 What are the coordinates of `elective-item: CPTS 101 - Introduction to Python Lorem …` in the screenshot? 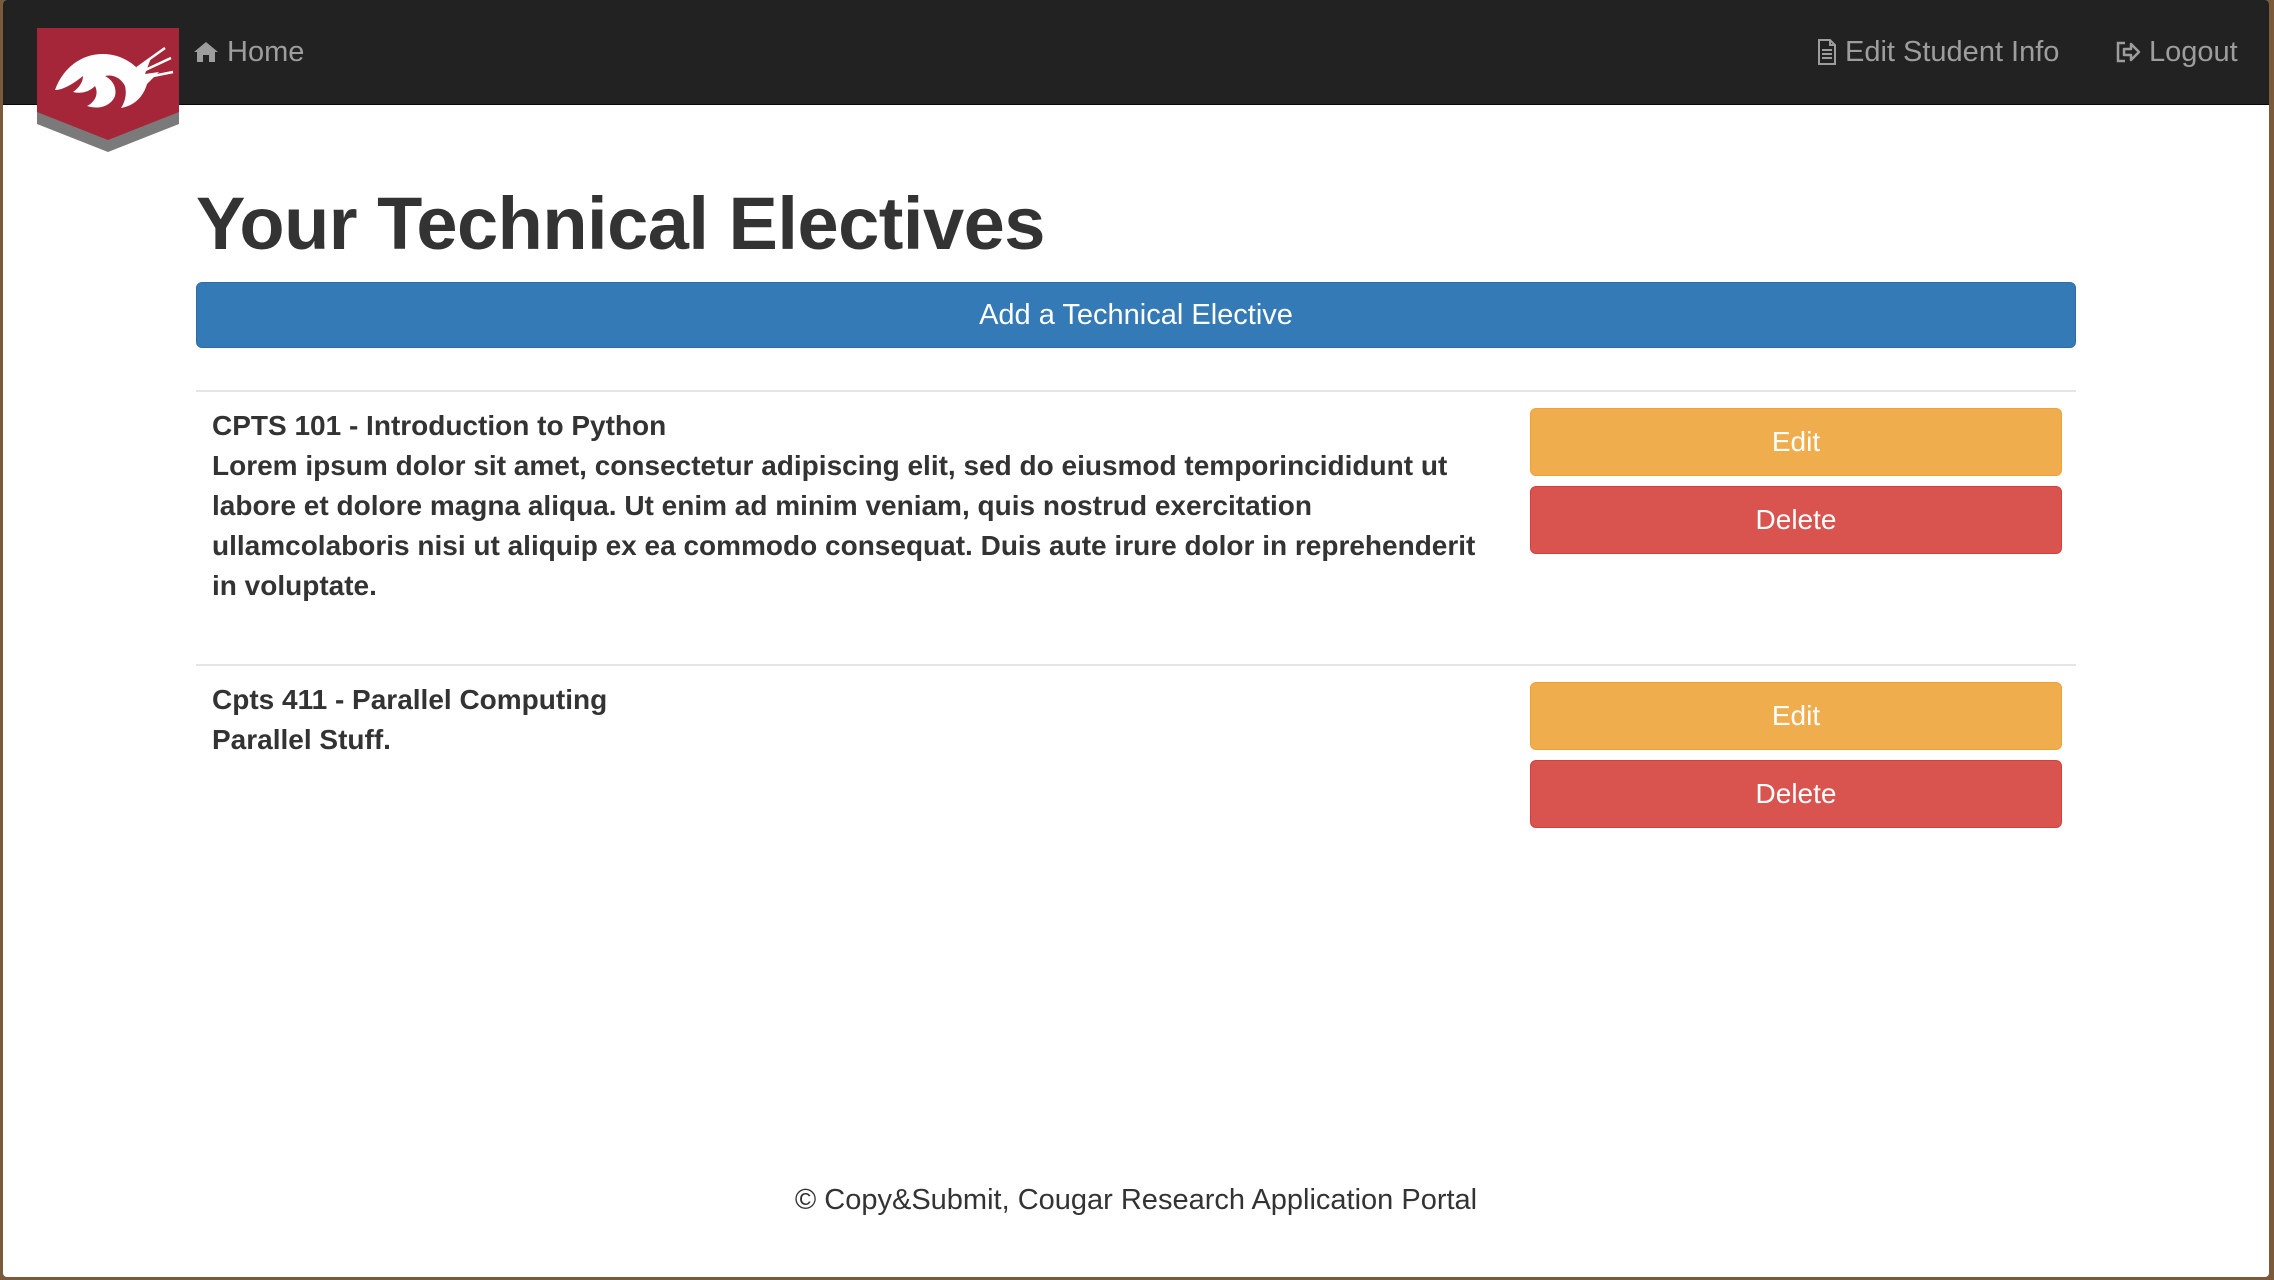 It's located at (1136, 506).